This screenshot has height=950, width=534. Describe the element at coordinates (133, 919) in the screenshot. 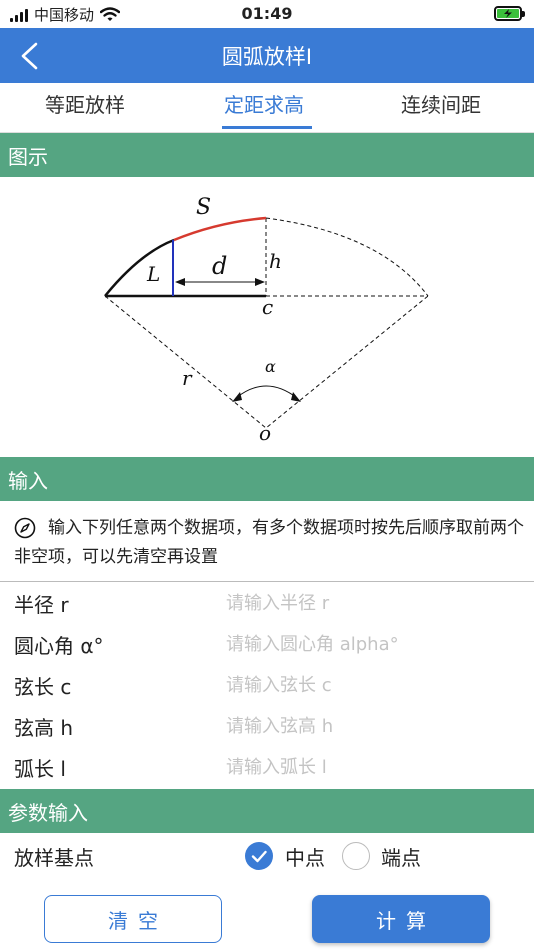

I see `clear-button: 清空` at that location.